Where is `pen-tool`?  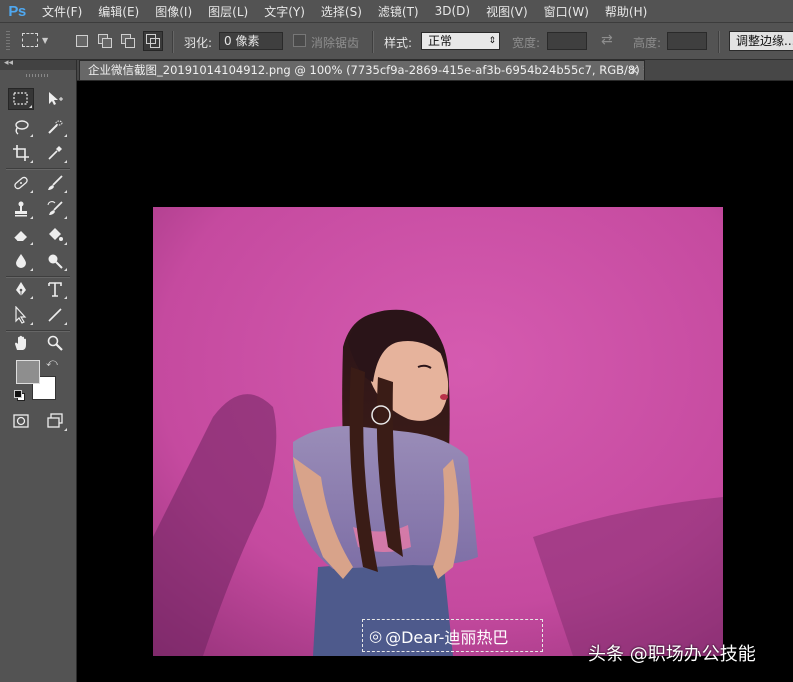 pen-tool is located at coordinates (21, 289).